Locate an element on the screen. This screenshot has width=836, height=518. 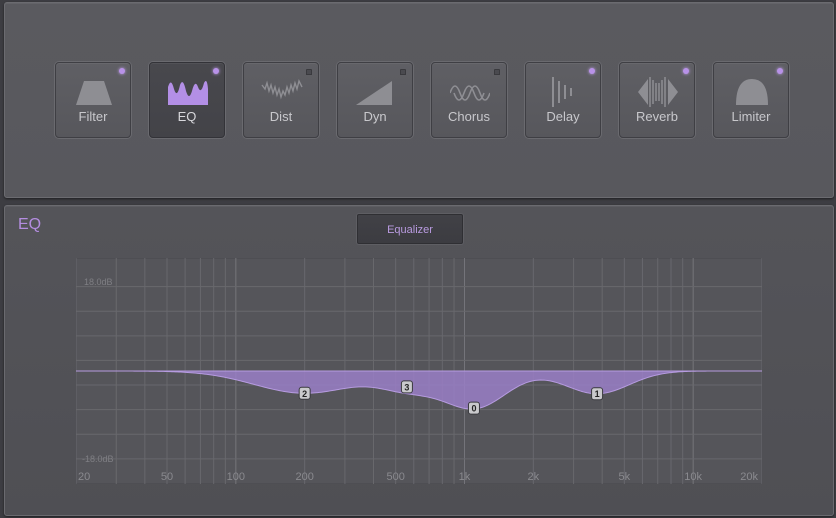
eq-band-handle: 0 is located at coordinates (473, 408).